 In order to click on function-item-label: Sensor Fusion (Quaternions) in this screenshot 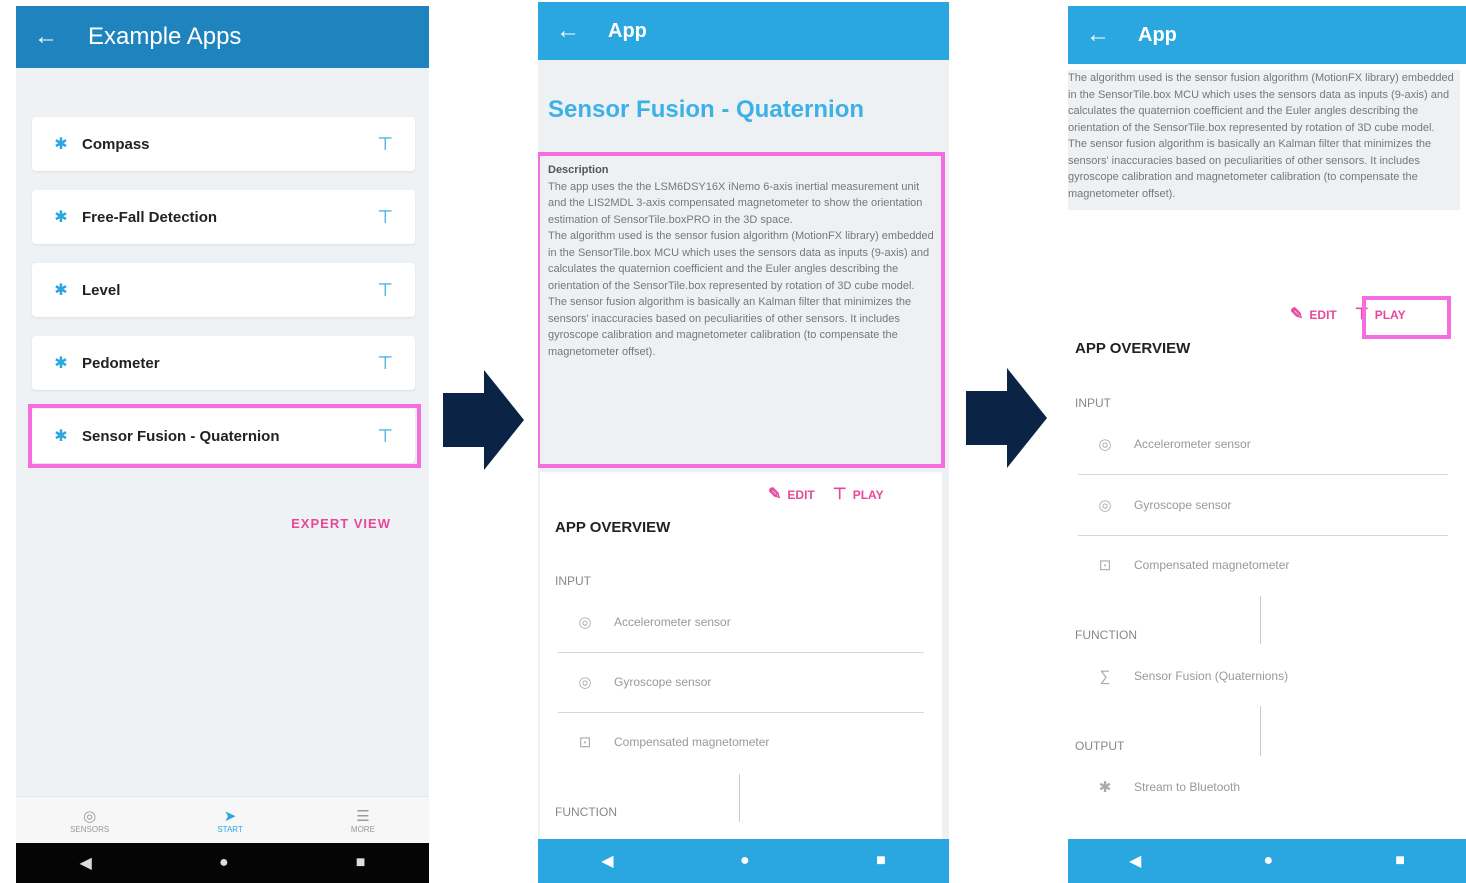, I will do `click(1211, 676)`.